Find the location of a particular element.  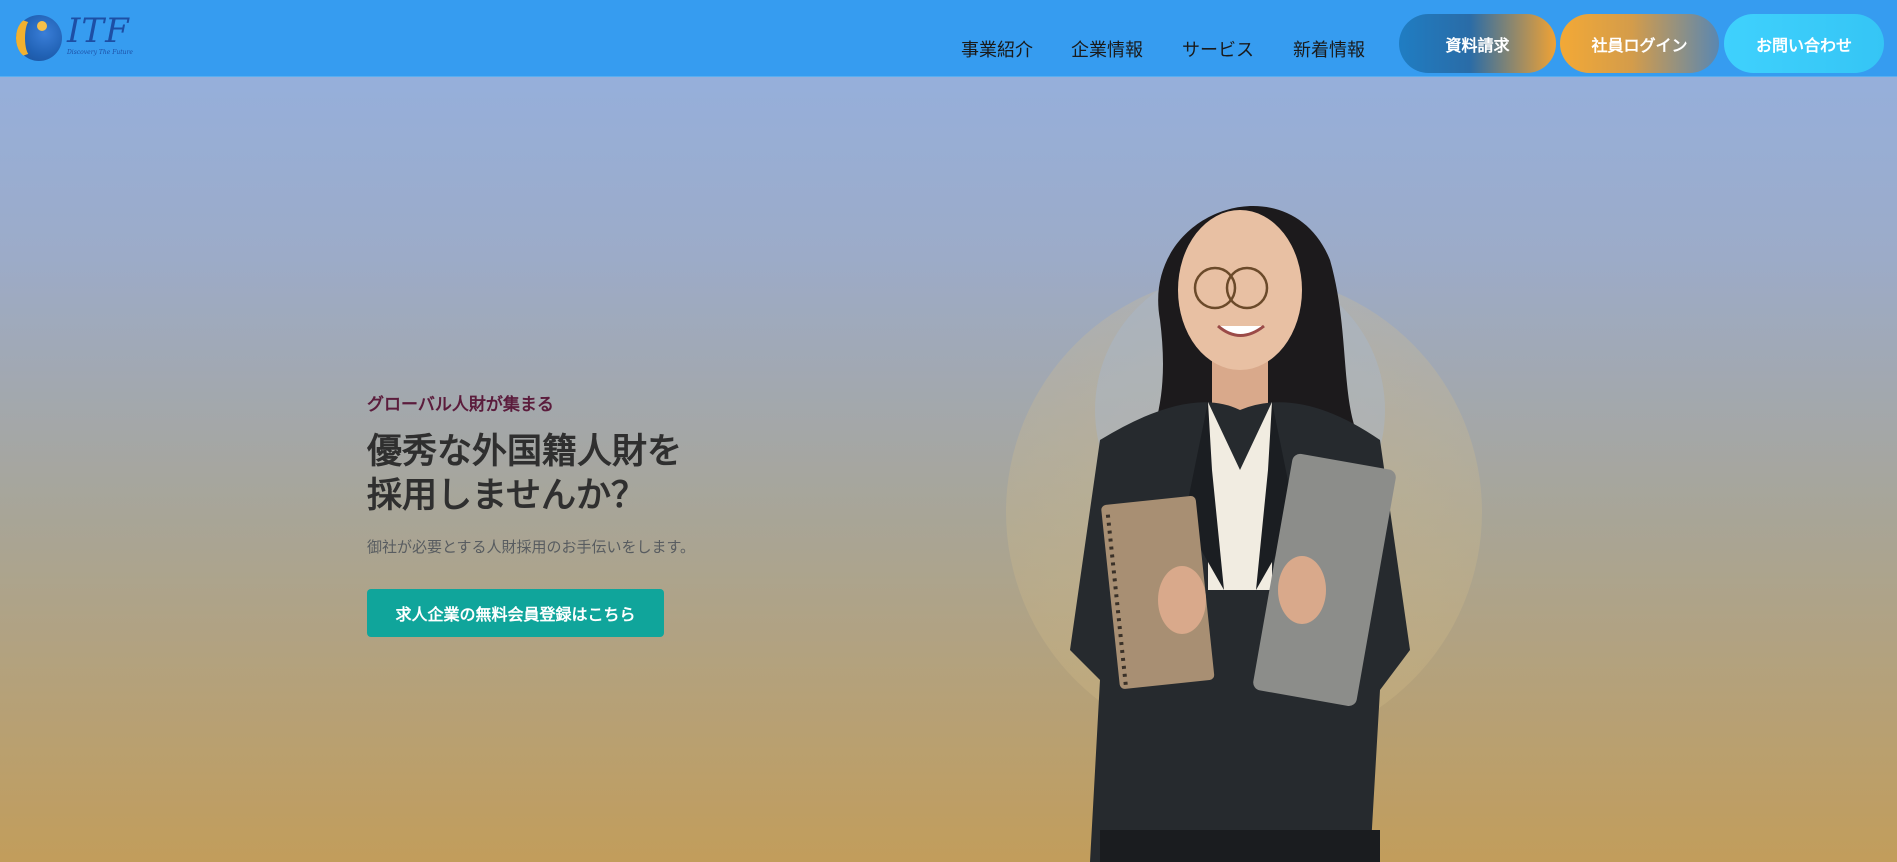

request-docs-button: 資料請求 is located at coordinates (1477, 43).